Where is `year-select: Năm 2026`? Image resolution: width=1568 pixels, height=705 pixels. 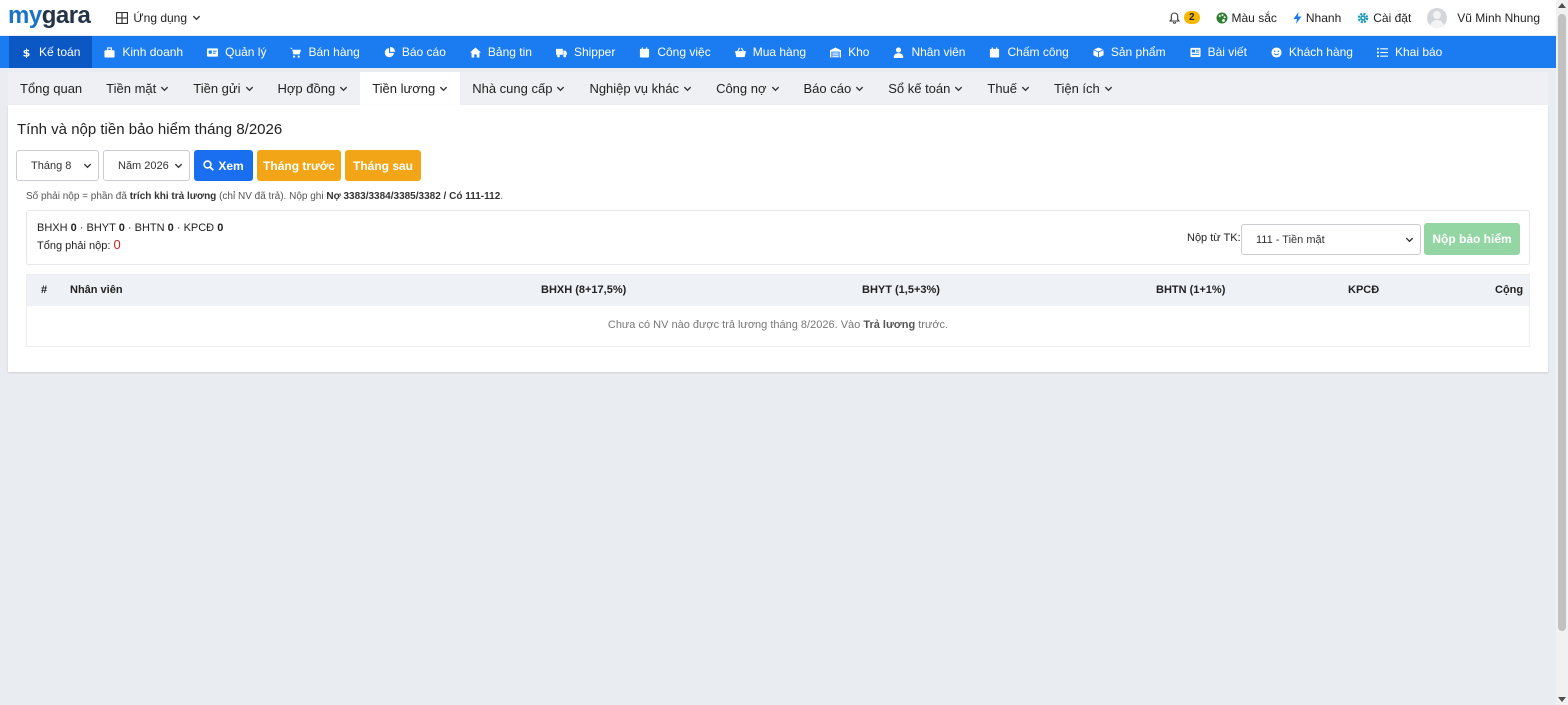 year-select: Năm 2026 is located at coordinates (146, 165).